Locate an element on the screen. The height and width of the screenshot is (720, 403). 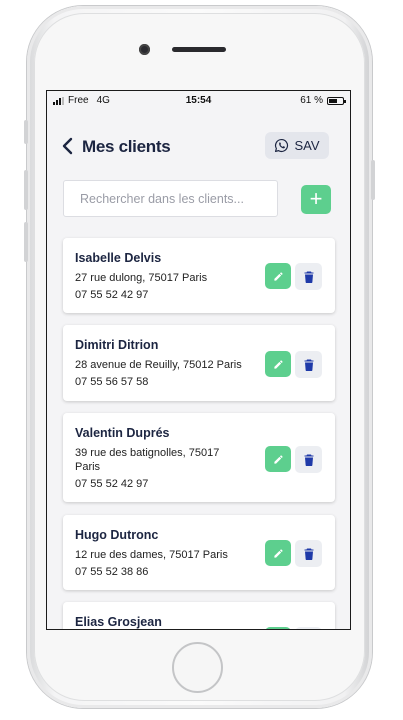
client-phone: 07 55 56 57 58 is located at coordinates (112, 382).